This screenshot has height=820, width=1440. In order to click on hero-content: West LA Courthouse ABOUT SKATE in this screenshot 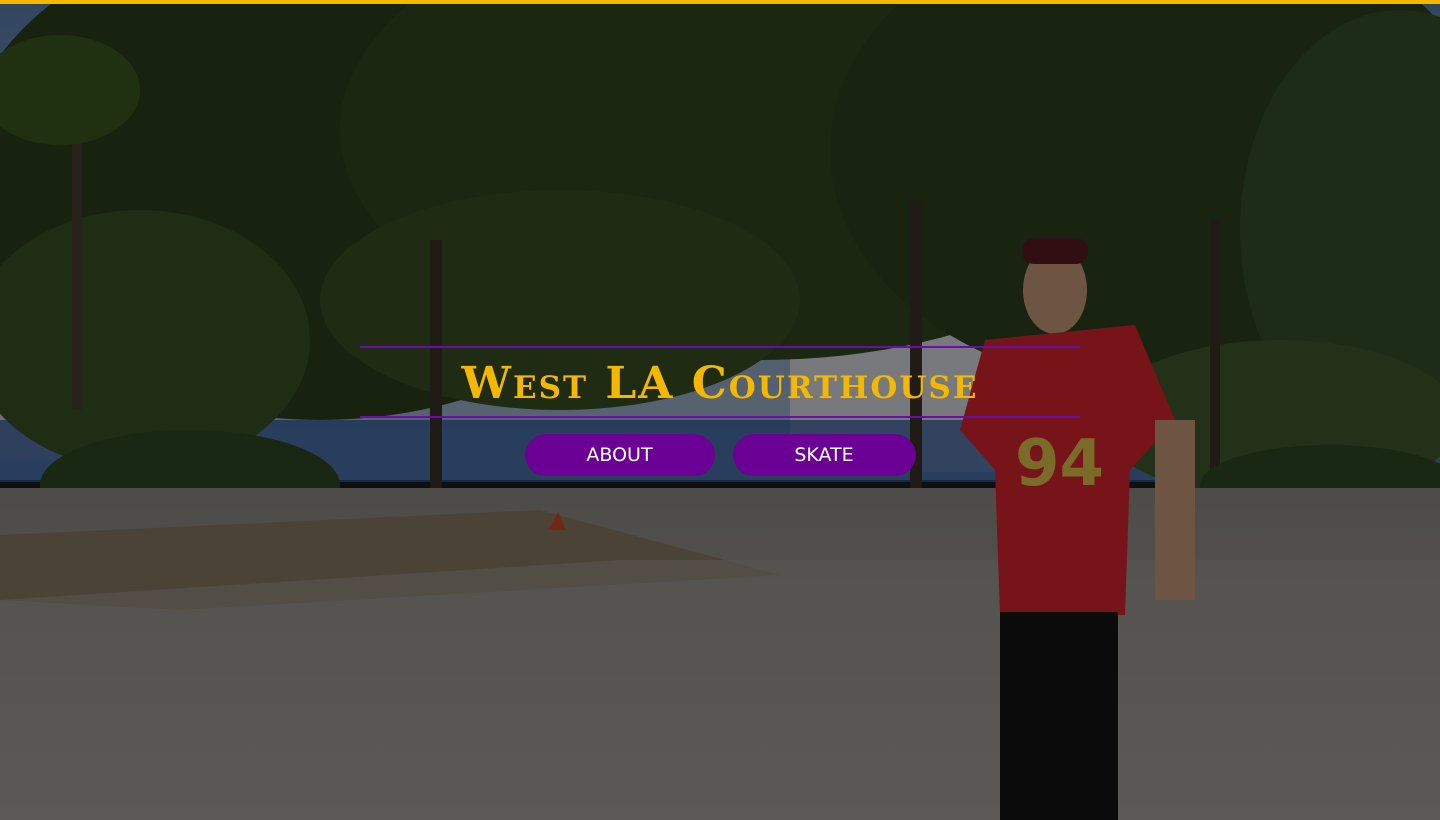, I will do `click(720, 411)`.